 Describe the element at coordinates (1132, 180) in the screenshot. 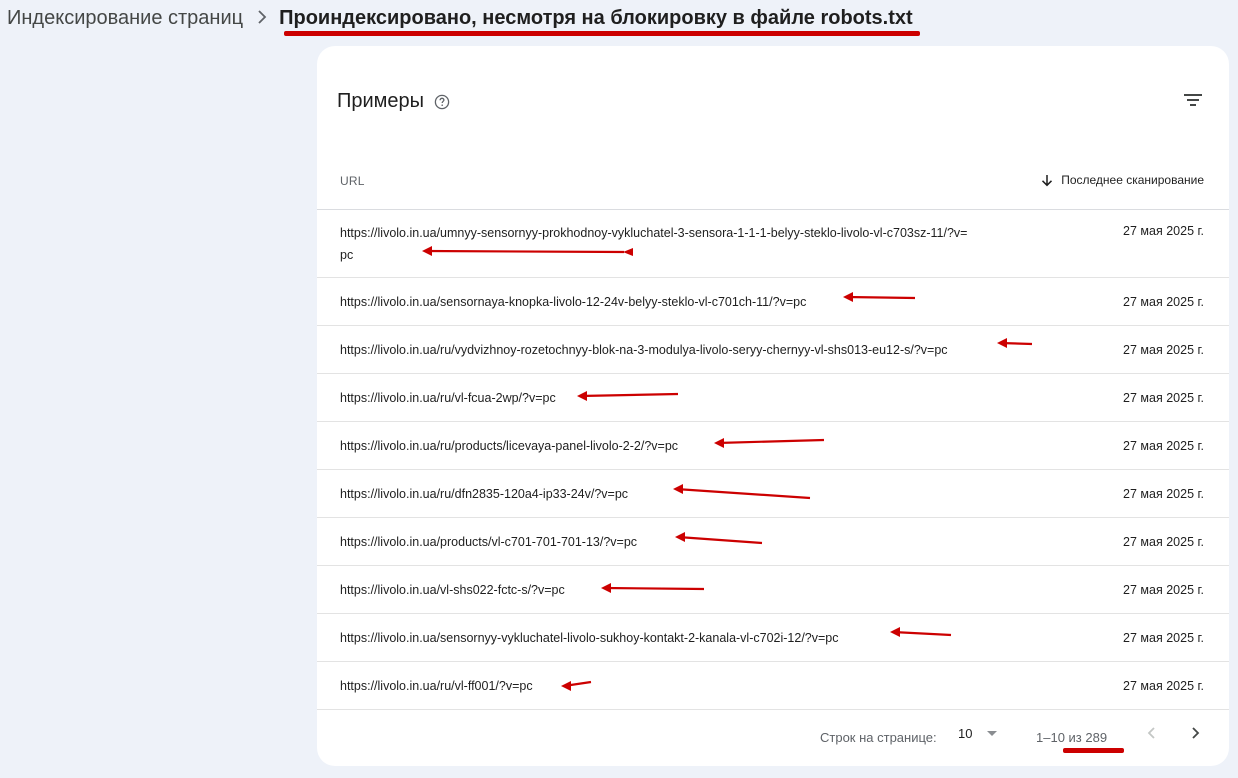

I see `column-header-last-crawl-label: Последнее сканирование` at that location.